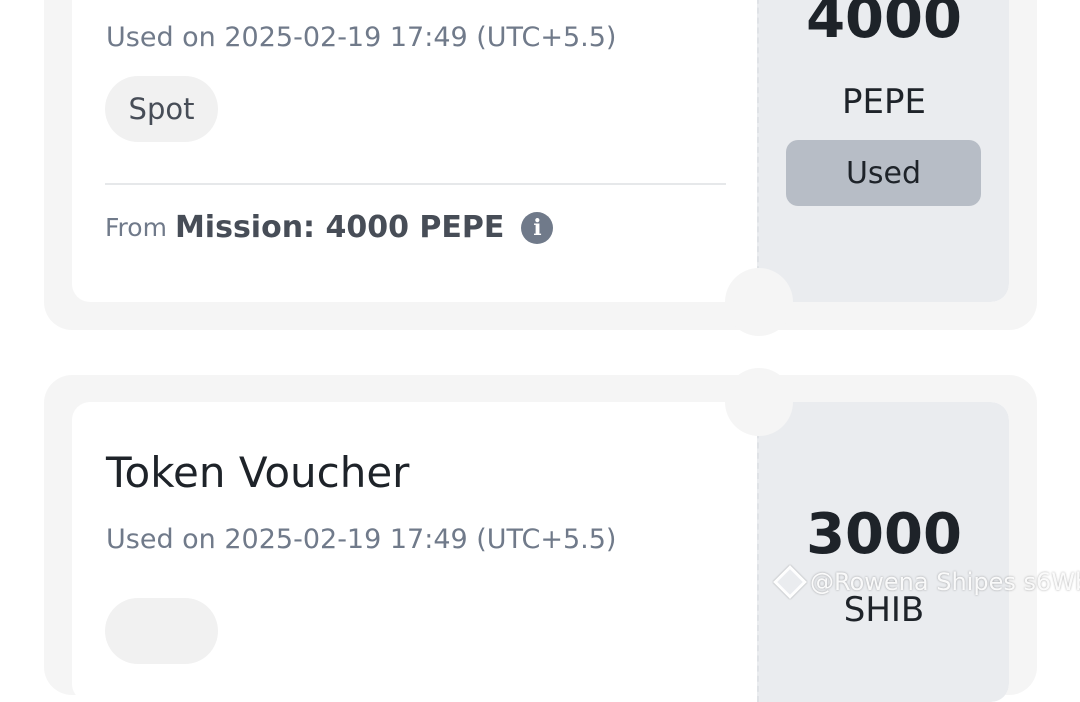  What do you see at coordinates (415, 184) in the screenshot?
I see `divider` at bounding box center [415, 184].